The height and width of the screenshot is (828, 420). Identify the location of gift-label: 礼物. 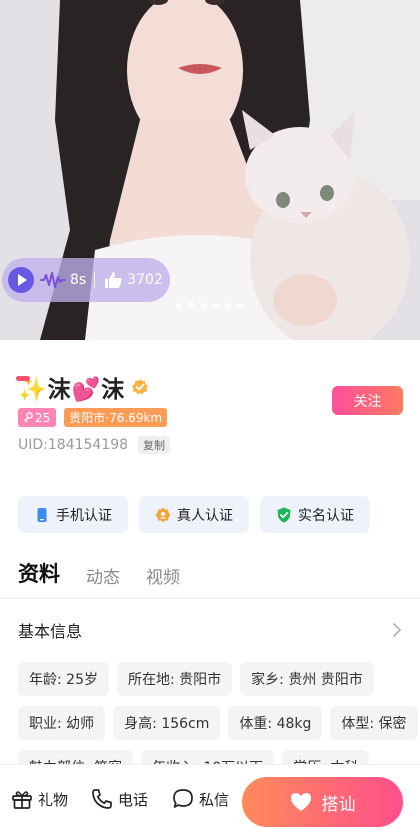
(53, 799).